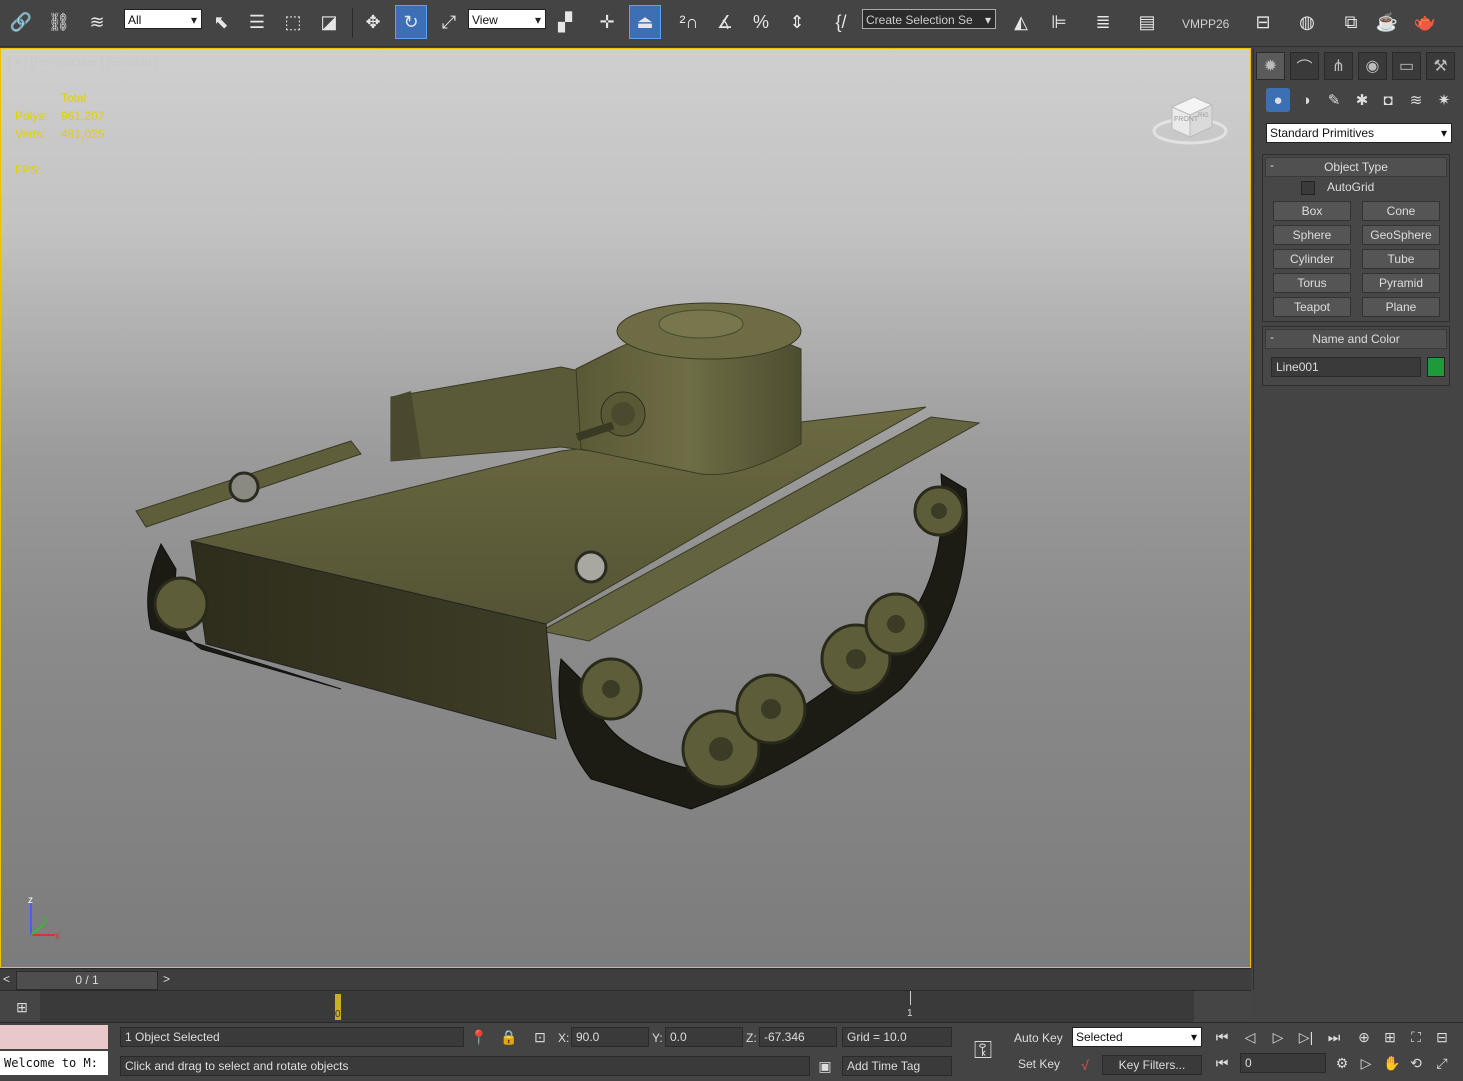 The width and height of the screenshot is (1463, 1081). What do you see at coordinates (22, 1007) in the screenshot?
I see `curve-editor-mini-icon: ⊞` at bounding box center [22, 1007].